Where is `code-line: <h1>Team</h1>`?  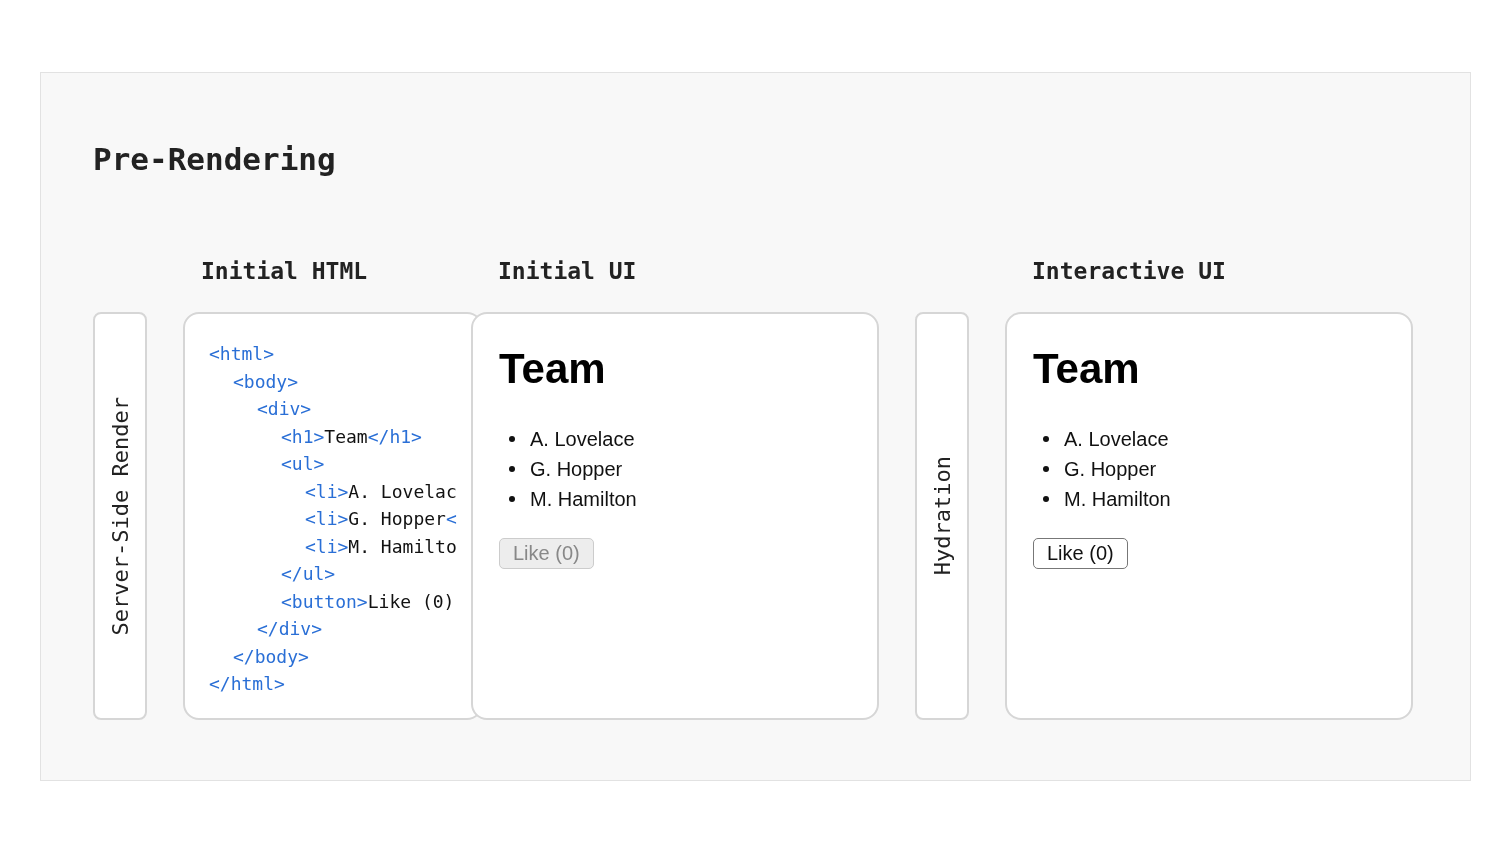 code-line: <h1>Team</h1> is located at coordinates (351, 436).